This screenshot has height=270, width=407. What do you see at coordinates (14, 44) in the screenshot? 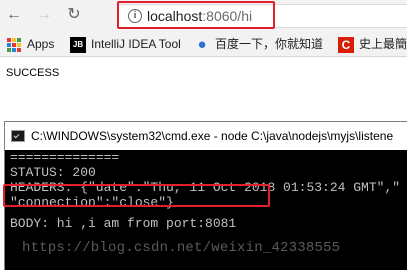
I see `apps-grid-icon` at bounding box center [14, 44].